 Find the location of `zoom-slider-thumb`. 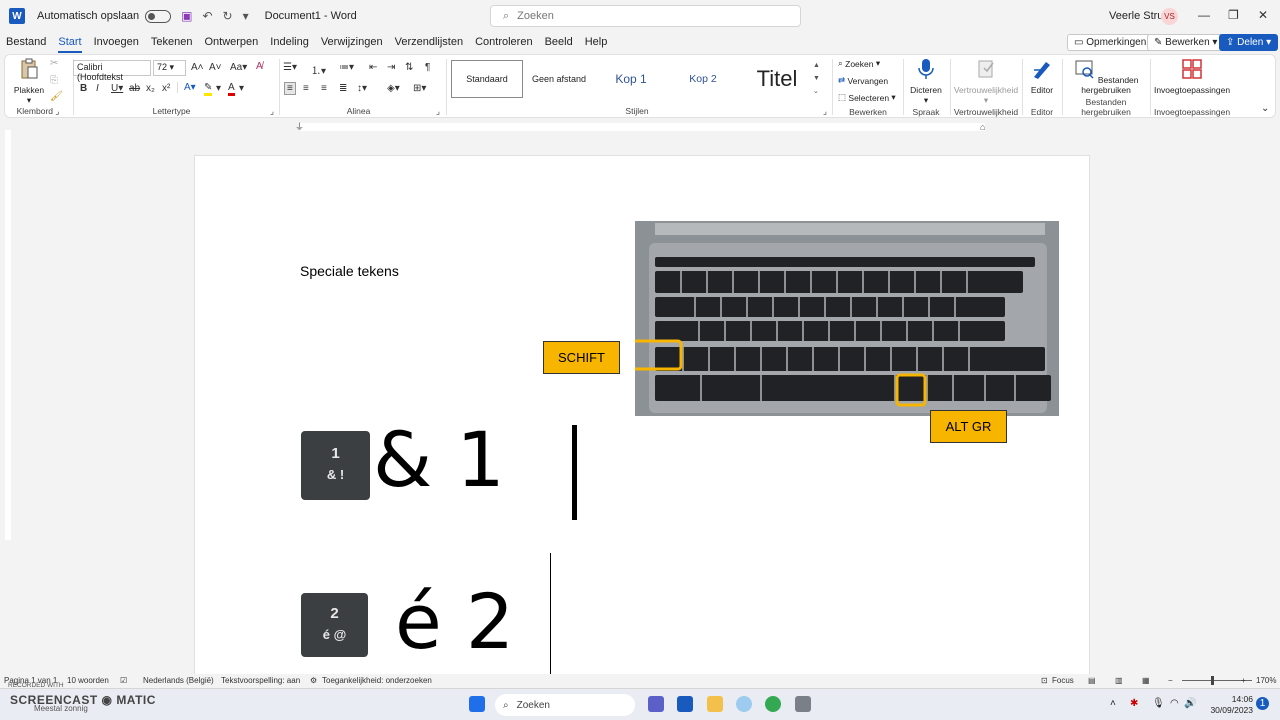

zoom-slider-thumb is located at coordinates (1212, 680).